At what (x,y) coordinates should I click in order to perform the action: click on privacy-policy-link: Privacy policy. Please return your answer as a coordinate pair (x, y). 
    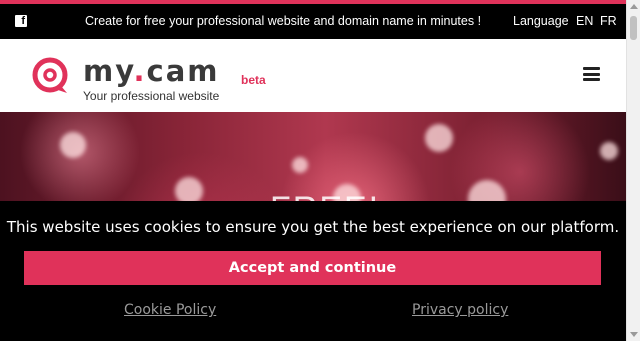
    Looking at the image, I should click on (460, 310).